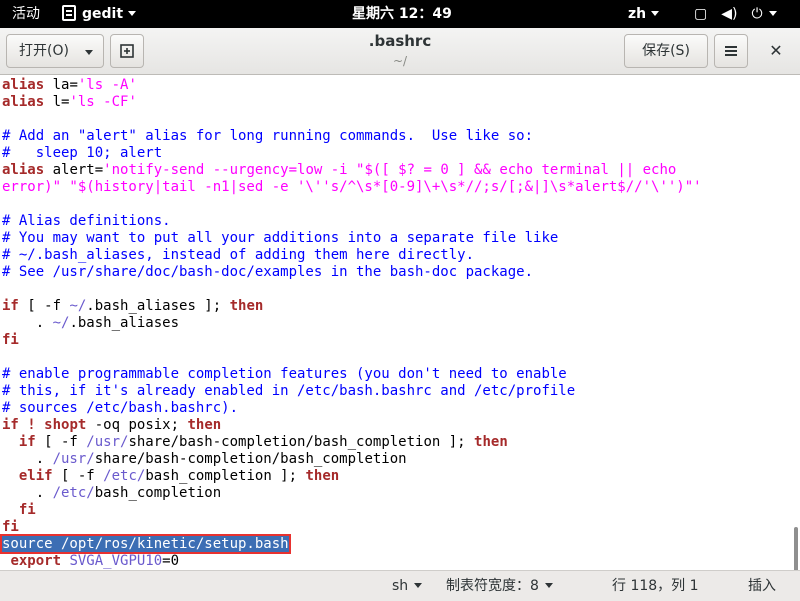 Image resolution: width=800 pixels, height=601 pixels. Describe the element at coordinates (27, 459) in the screenshot. I see `code-token: .` at that location.